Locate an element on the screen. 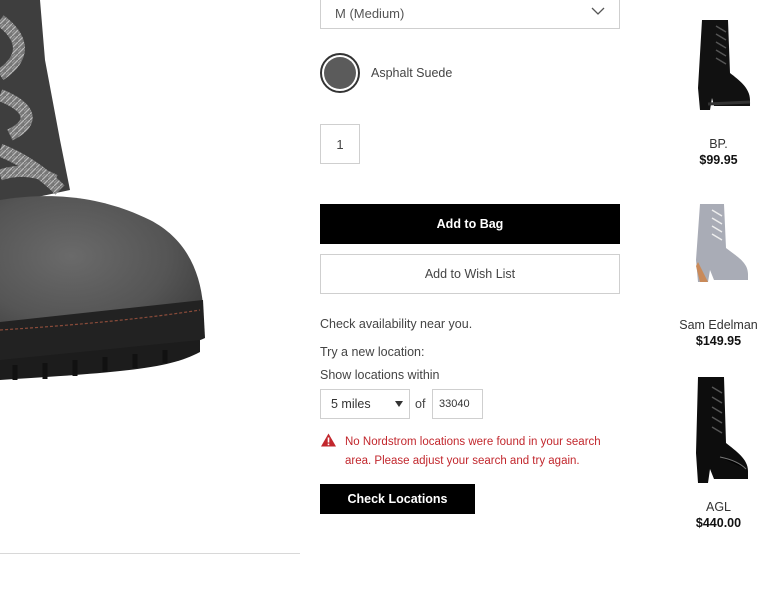 Image resolution: width=771 pixels, height=589 pixels. check-locations-button: Check Locations is located at coordinates (397, 499).